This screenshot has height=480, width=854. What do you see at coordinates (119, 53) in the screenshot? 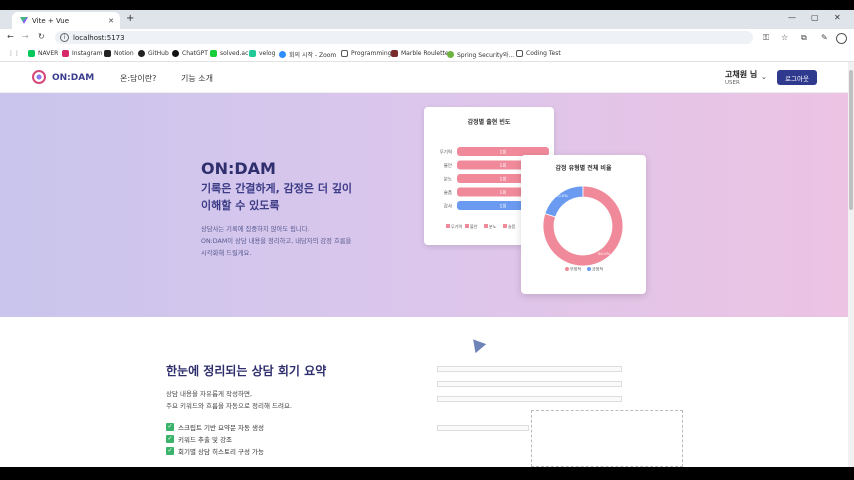
I see `bookmark-notion: Notion` at bounding box center [119, 53].